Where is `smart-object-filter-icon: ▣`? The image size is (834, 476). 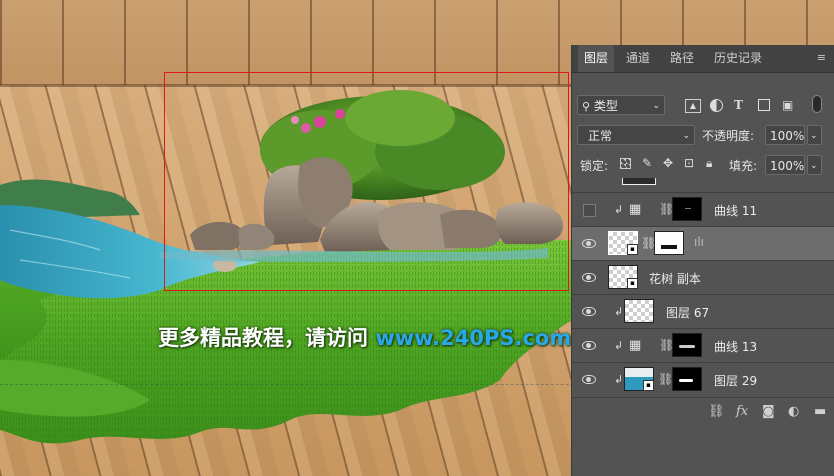
smart-object-filter-icon: ▣ is located at coordinates (787, 105).